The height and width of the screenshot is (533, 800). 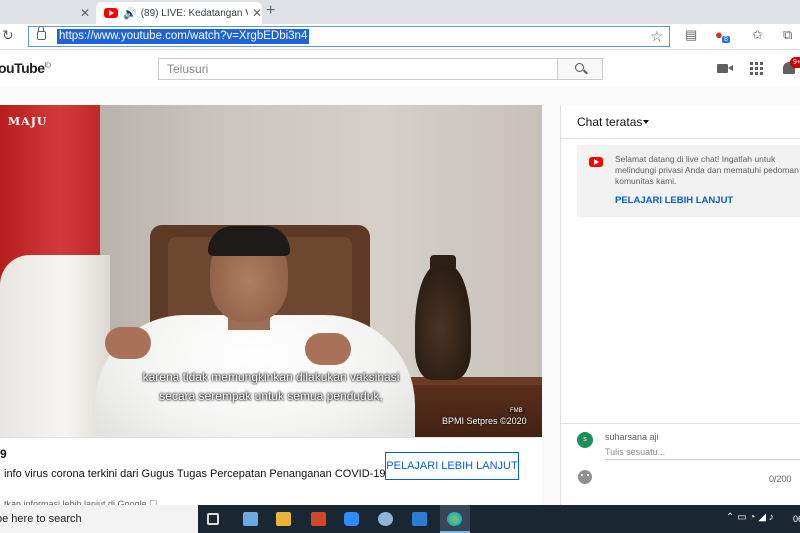 I want to click on search-input, so click(x=357, y=69).